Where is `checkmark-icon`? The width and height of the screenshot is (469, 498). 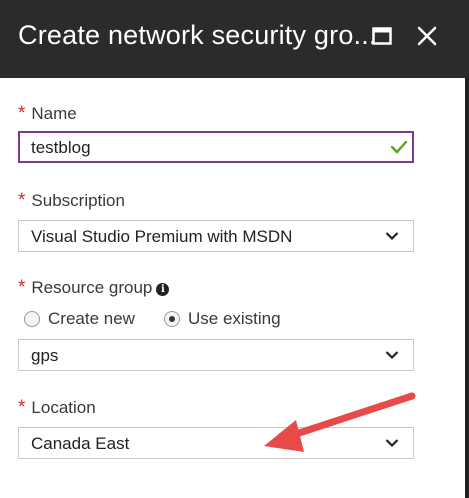
checkmark-icon is located at coordinates (399, 147).